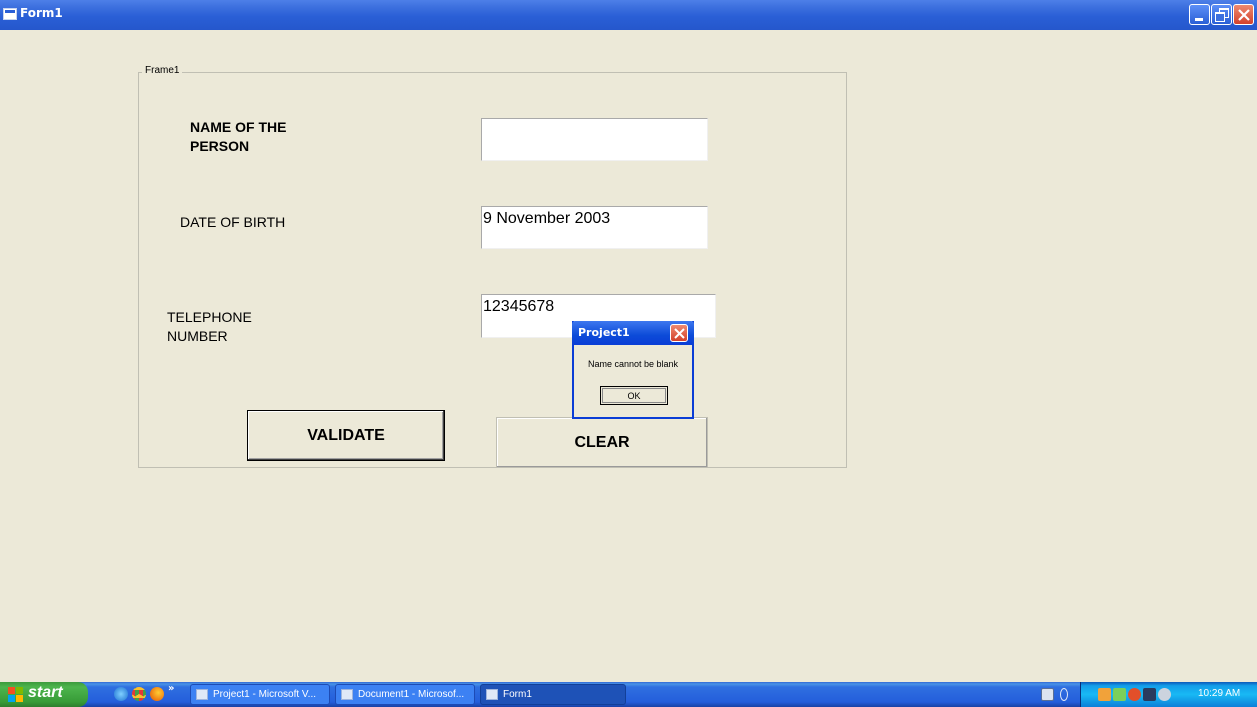 This screenshot has height=707, width=1257. I want to click on dialog-title: Project1, so click(604, 332).